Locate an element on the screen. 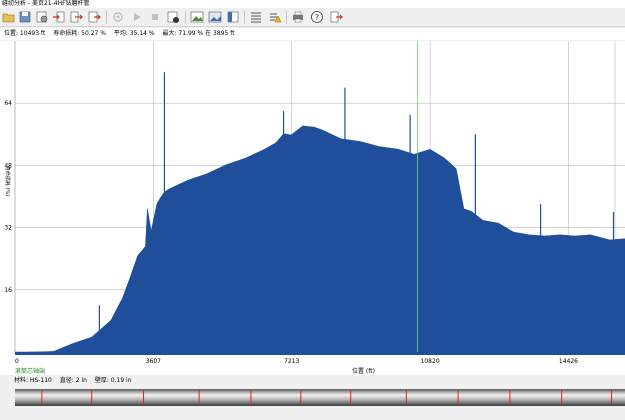  x-tick-label: 14426 is located at coordinates (568, 361).